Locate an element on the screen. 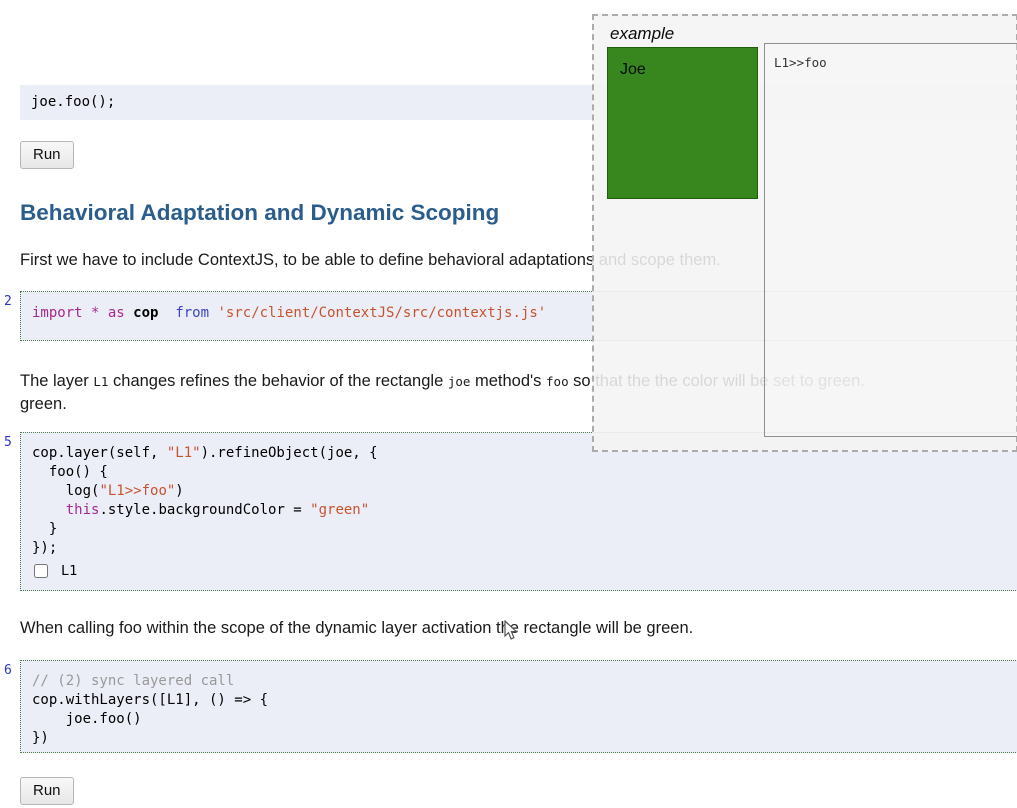  cell-number: 2 is located at coordinates (8, 301).